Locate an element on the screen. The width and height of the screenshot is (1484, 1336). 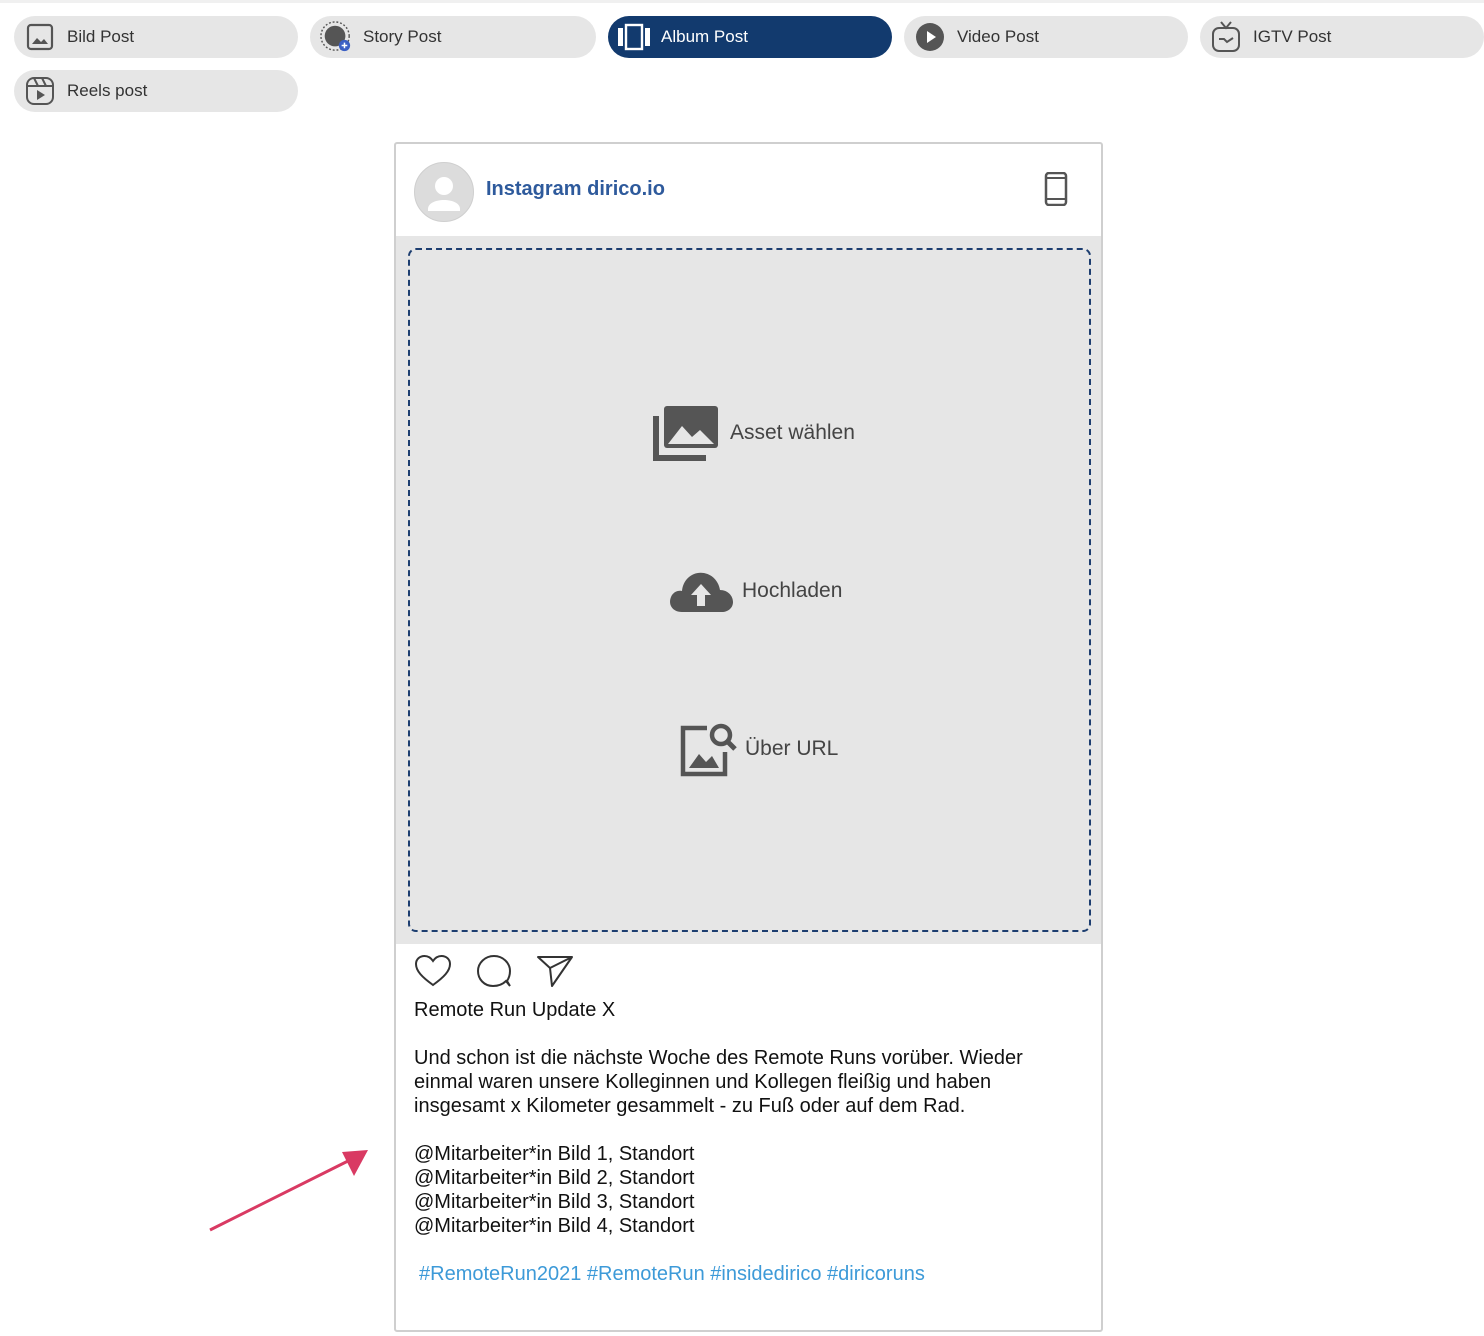
heart-icon is located at coordinates (433, 972).